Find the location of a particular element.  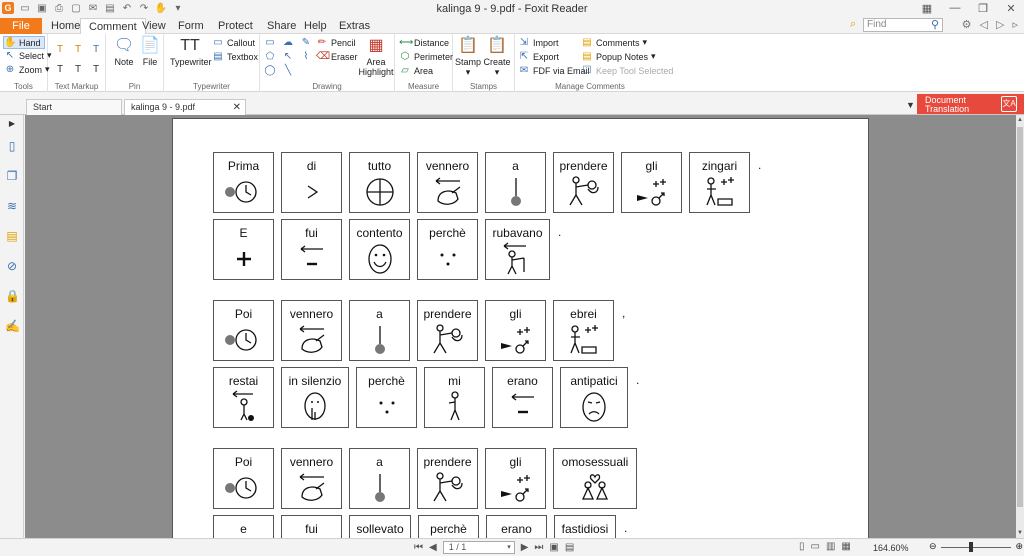

tab-start: Start is located at coordinates (74, 107).